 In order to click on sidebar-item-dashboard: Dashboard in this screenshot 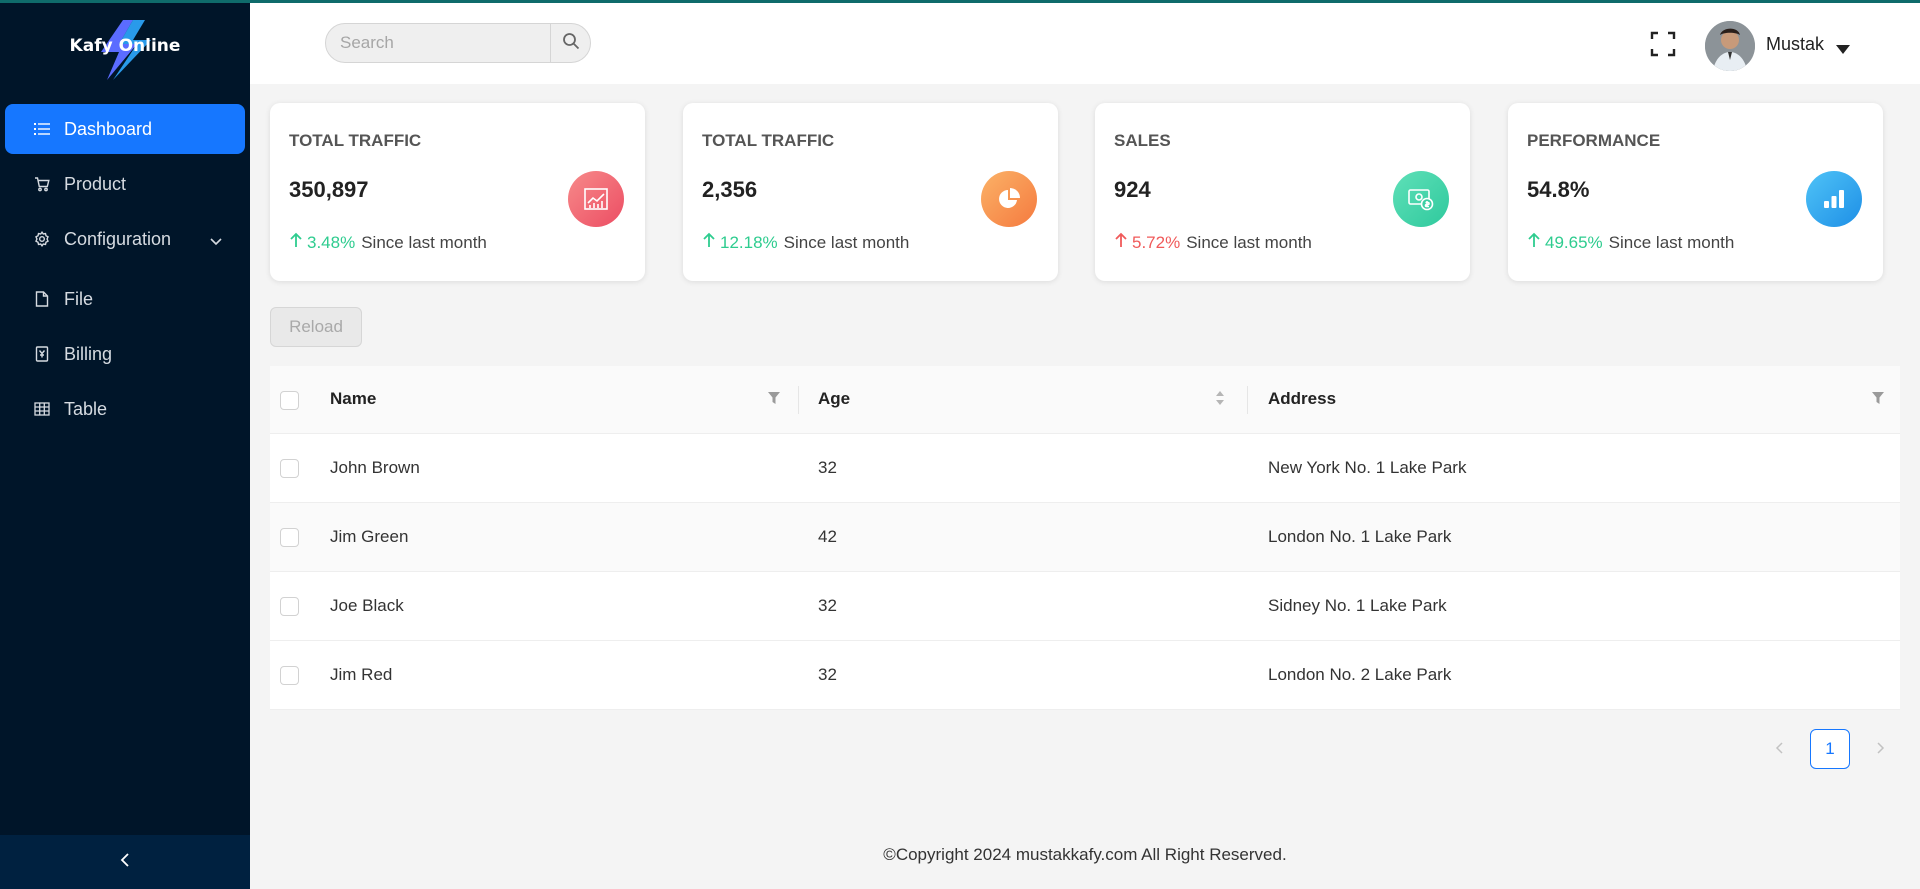, I will do `click(125, 129)`.